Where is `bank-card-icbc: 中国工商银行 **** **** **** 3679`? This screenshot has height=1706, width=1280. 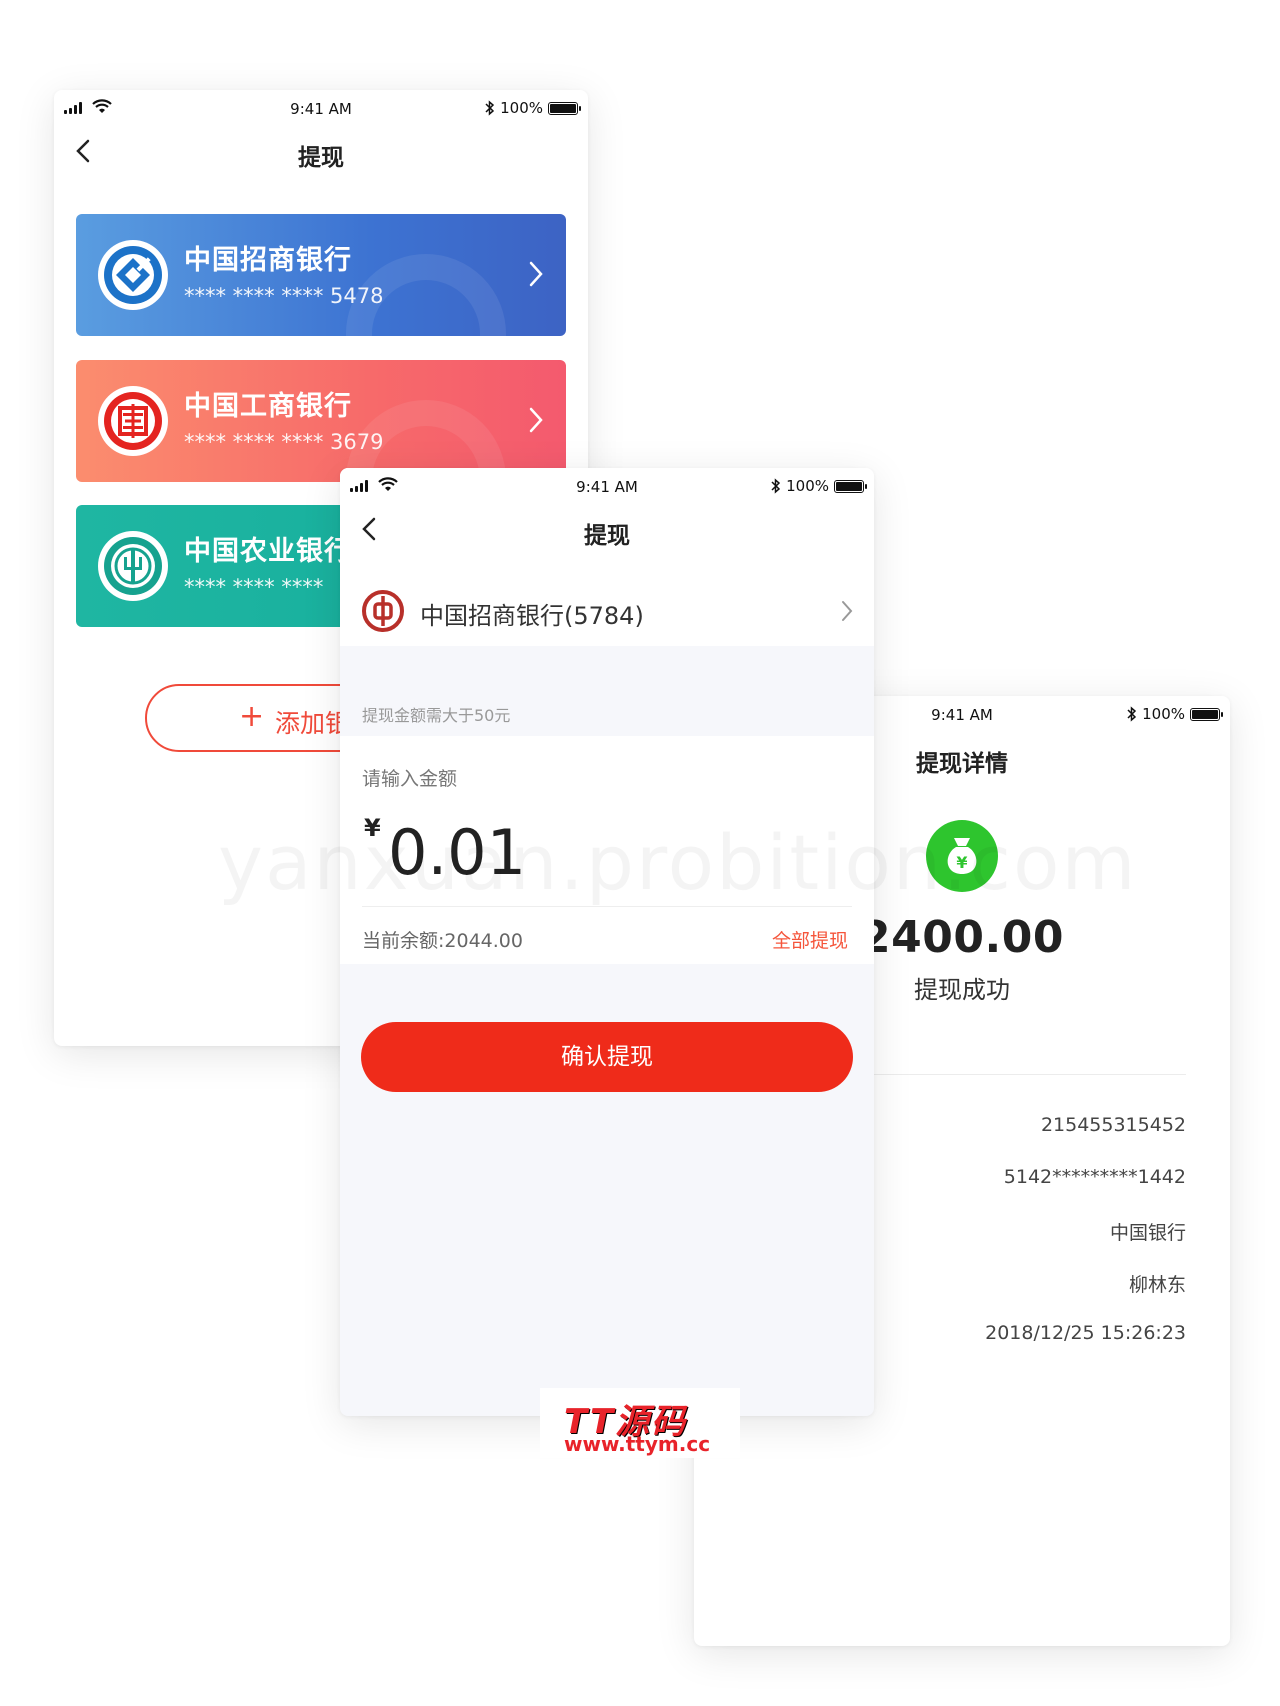 bank-card-icbc: 中国工商银行 **** **** **** 3679 is located at coordinates (321, 421).